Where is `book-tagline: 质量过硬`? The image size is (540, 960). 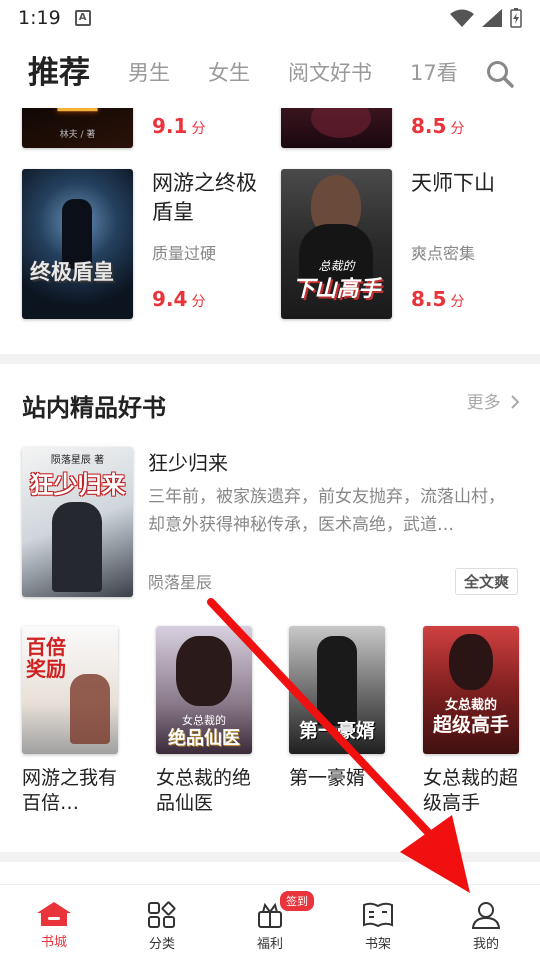
book-tagline: 质量过硬 is located at coordinates (184, 253).